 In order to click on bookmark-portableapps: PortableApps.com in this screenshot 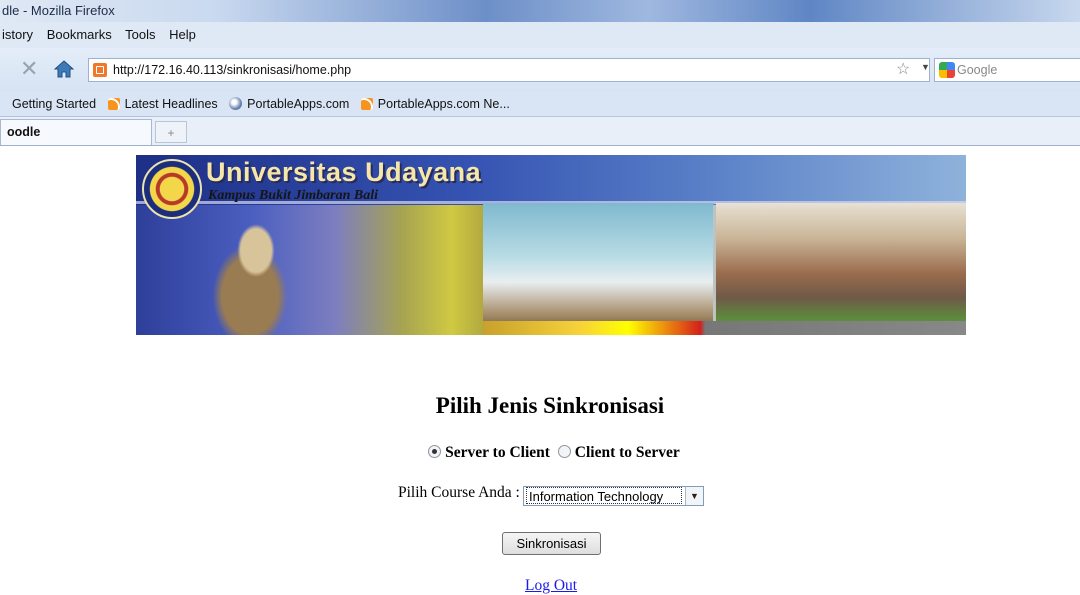, I will do `click(289, 104)`.